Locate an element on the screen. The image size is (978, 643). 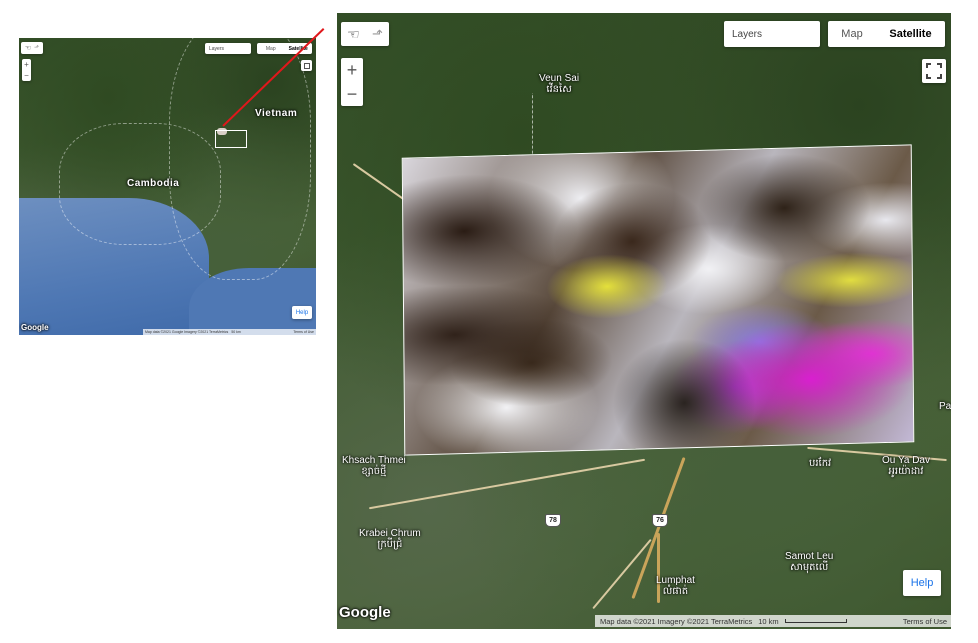
place-label-partial-edge: Pa is located at coordinates (945, 406).